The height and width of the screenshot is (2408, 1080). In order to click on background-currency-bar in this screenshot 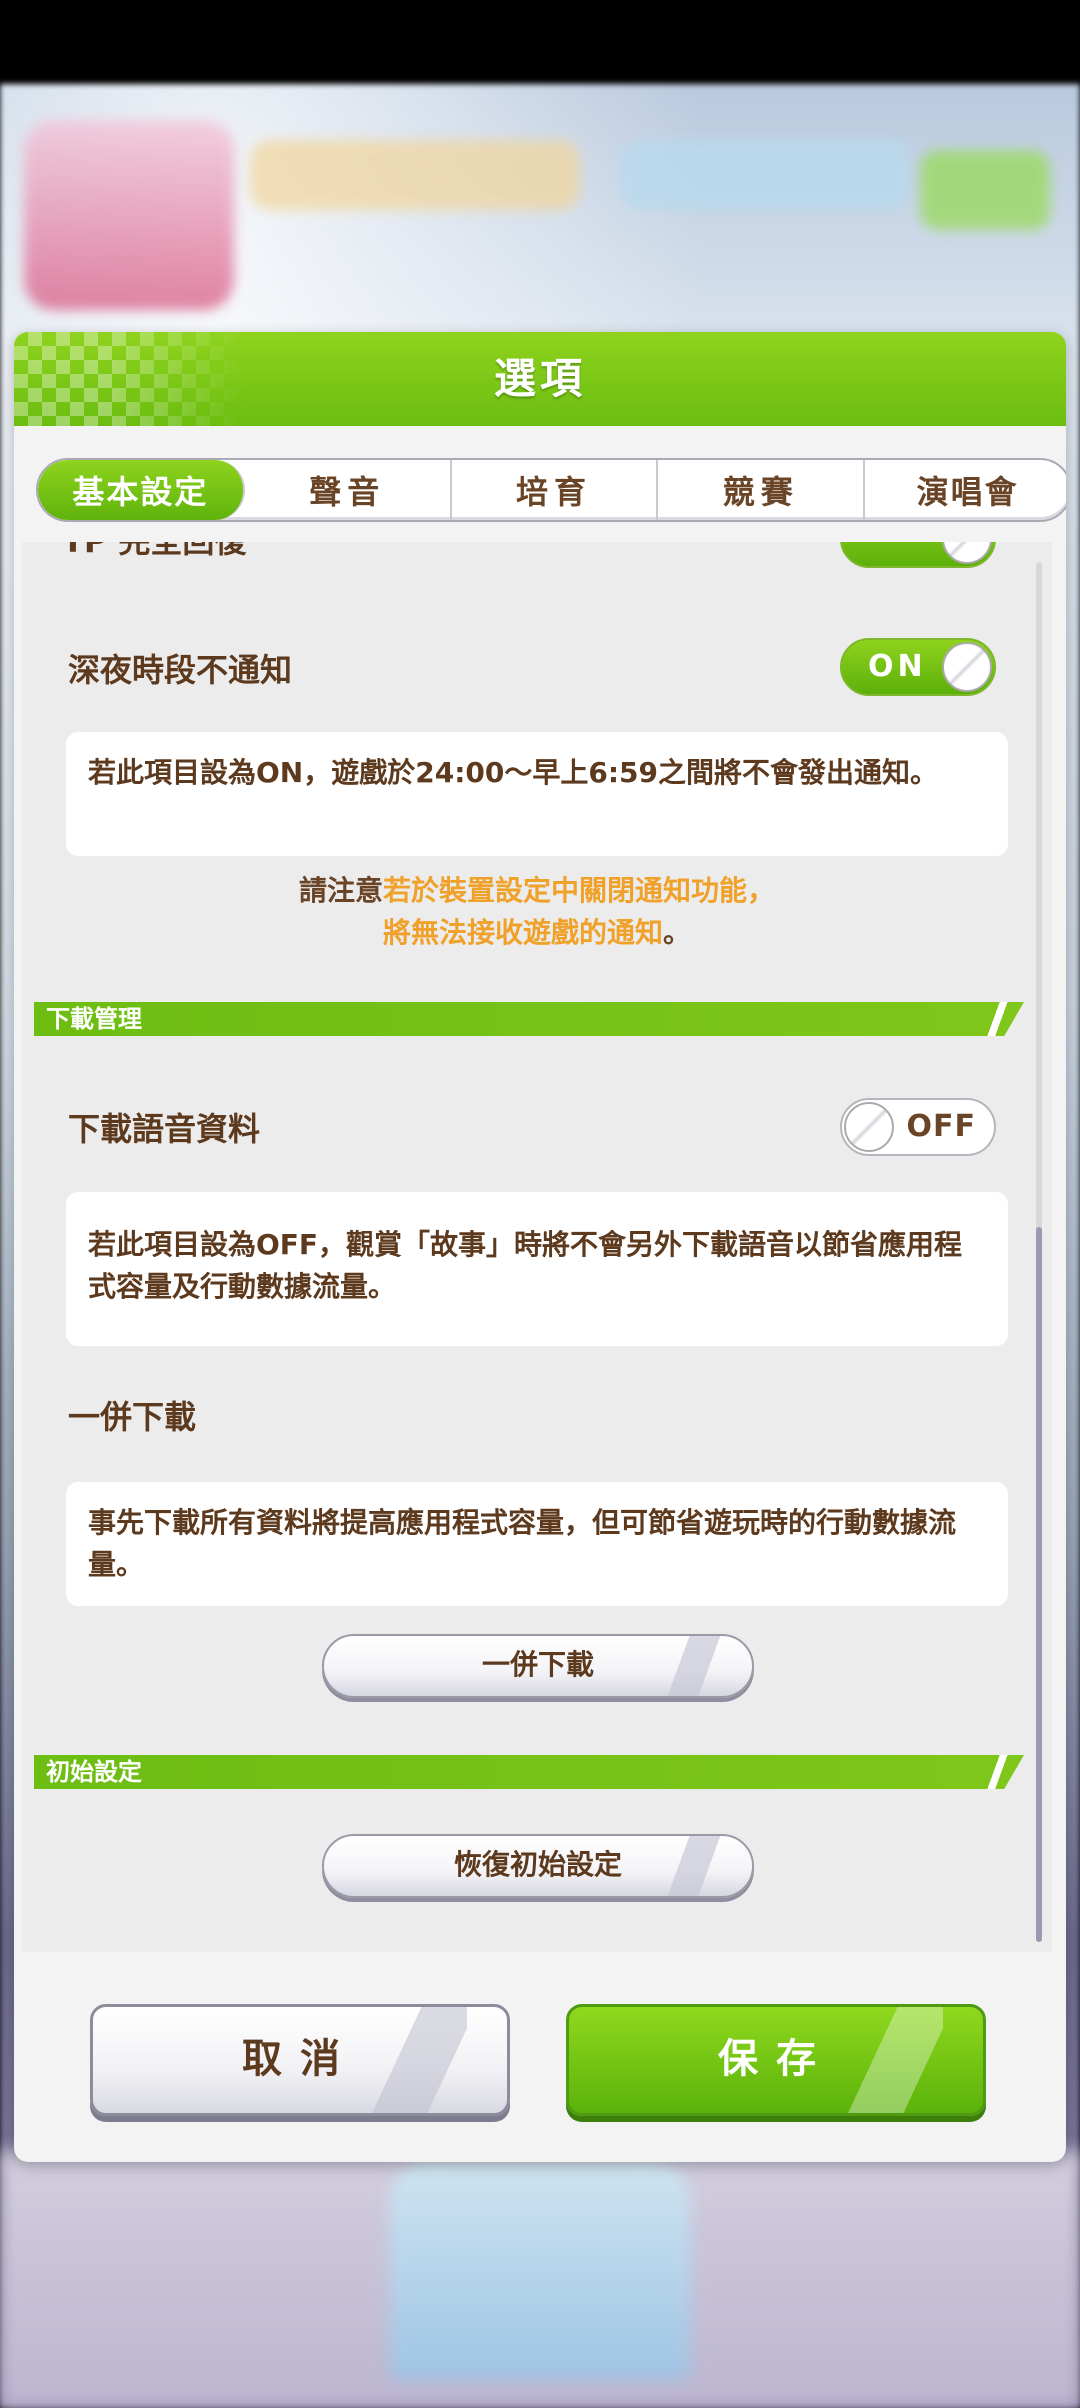, I will do `click(765, 175)`.